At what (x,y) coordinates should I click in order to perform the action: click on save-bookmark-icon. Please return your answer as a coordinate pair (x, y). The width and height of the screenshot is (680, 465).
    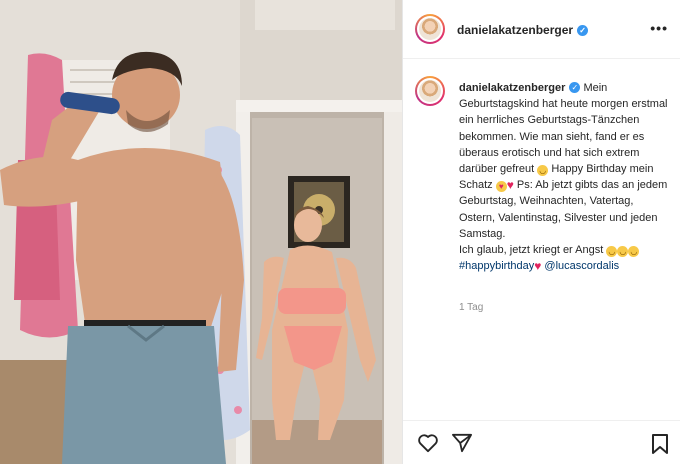
    Looking at the image, I should click on (660, 444).